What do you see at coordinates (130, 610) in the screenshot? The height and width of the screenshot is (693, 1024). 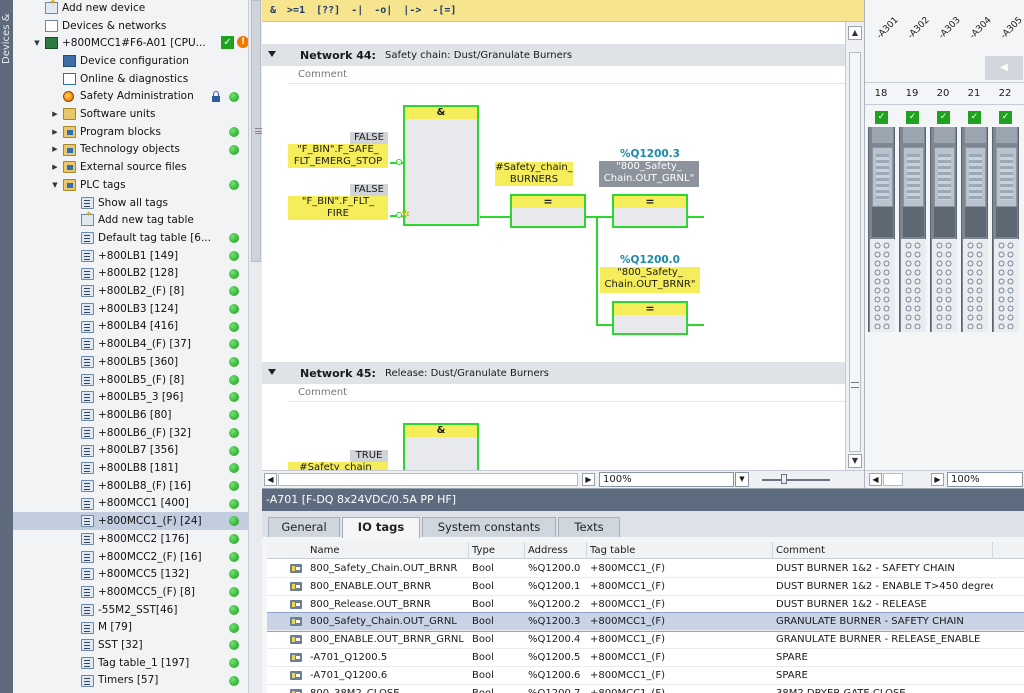 I see `tree-item: -55M2_SST[46]` at bounding box center [130, 610].